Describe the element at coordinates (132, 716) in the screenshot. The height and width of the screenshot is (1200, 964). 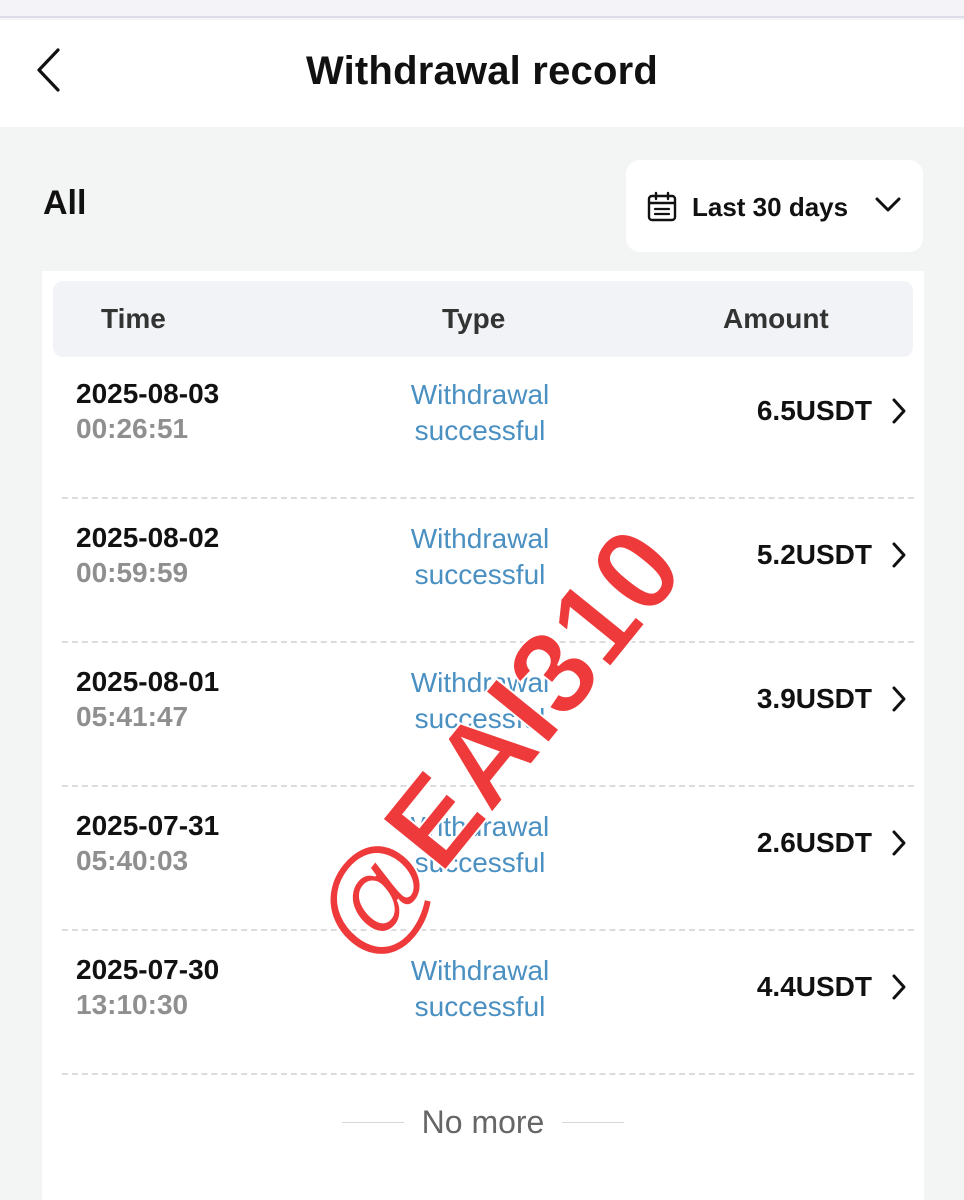
I see `record-time: 05:41:47` at that location.